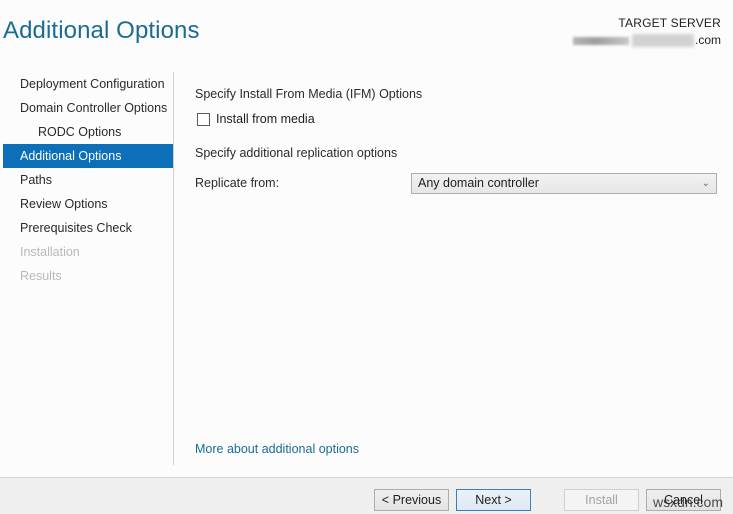 The width and height of the screenshot is (733, 514). I want to click on sidebar-item-rodc-options: RODC Options, so click(88, 132).